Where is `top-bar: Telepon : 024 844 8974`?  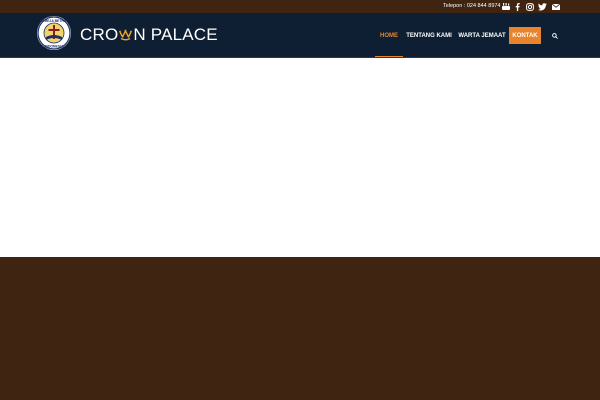 top-bar: Telepon : 024 844 8974 is located at coordinates (300, 6).